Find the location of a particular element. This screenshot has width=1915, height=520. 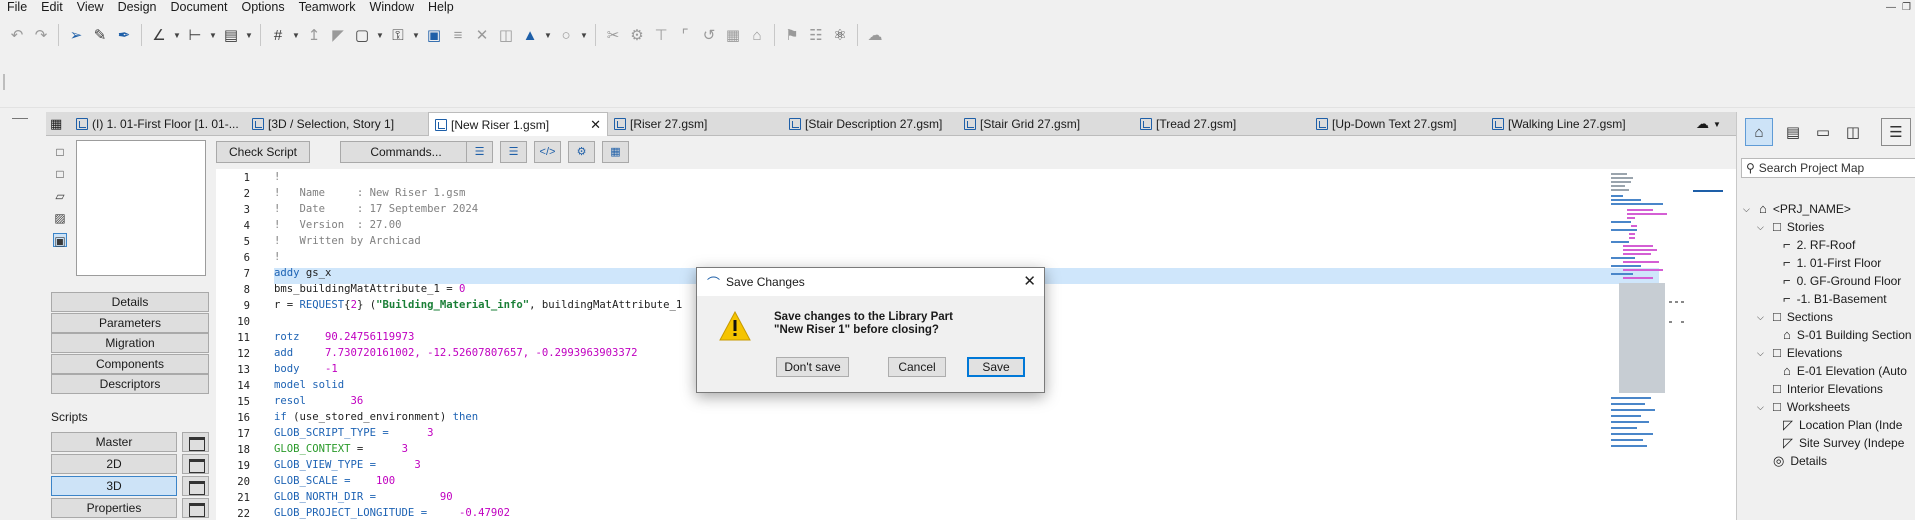

list-icon: ☰ is located at coordinates (479, 152).